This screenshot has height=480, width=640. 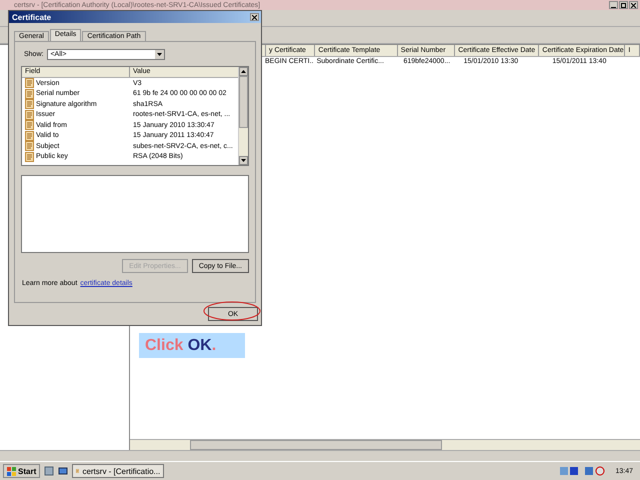 What do you see at coordinates (11, 471) in the screenshot?
I see `flag-icon` at bounding box center [11, 471].